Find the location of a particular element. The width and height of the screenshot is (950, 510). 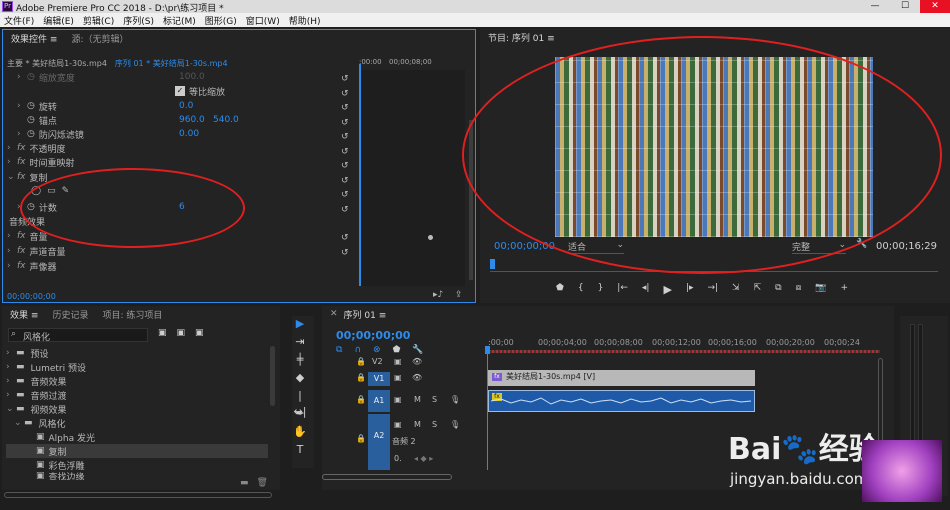

add-button-icon: + is located at coordinates (845, 290).